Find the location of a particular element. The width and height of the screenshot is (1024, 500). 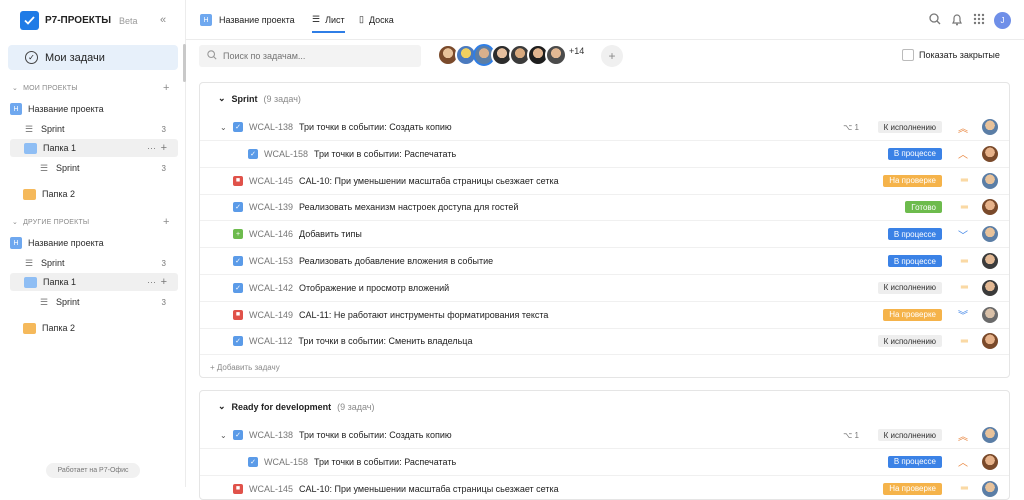

show-closed-checkbox is located at coordinates (908, 55).